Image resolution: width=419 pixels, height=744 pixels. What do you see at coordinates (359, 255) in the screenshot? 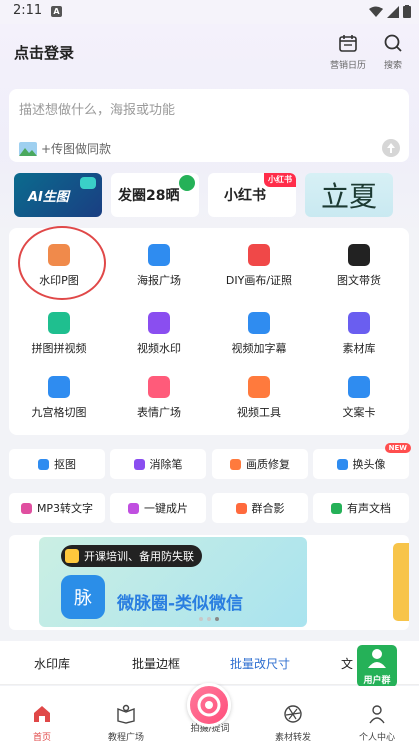
I see `tiktok-icon` at bounding box center [359, 255].